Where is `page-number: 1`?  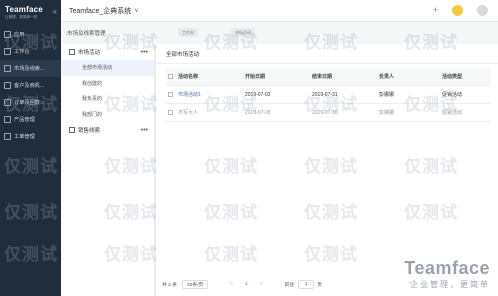
page-number: 1 is located at coordinates (246, 284).